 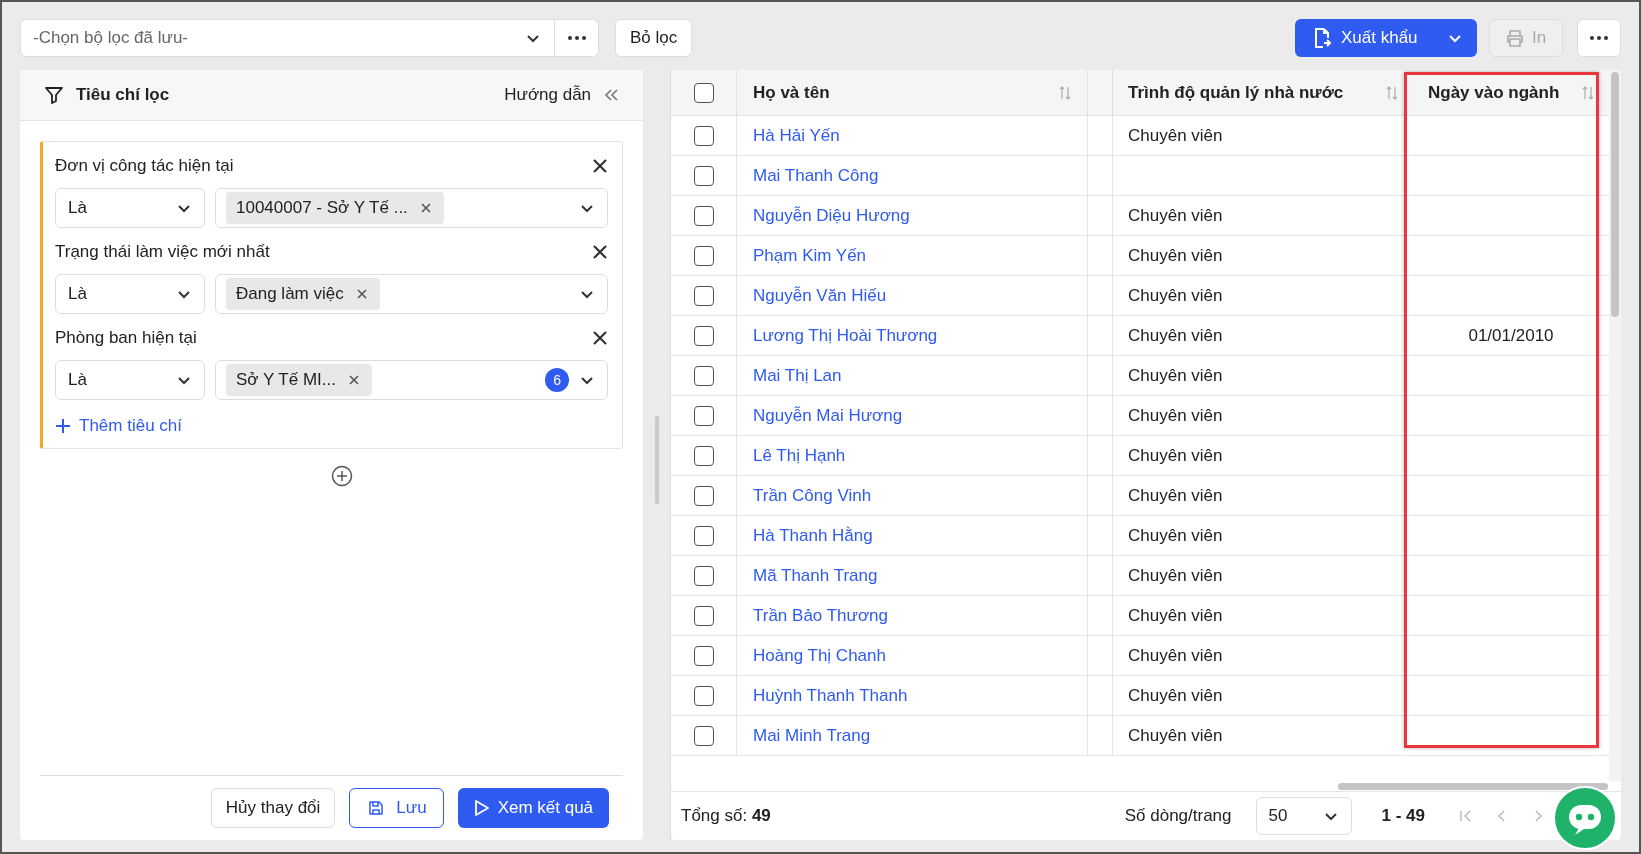 I want to click on value-tag: Đang làm việc, so click(x=303, y=294).